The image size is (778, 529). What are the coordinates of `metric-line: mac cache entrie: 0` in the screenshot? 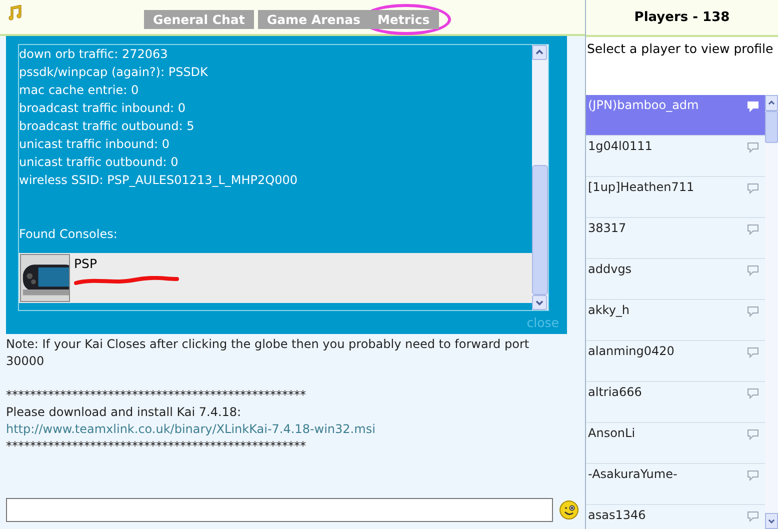 It's located at (79, 90).